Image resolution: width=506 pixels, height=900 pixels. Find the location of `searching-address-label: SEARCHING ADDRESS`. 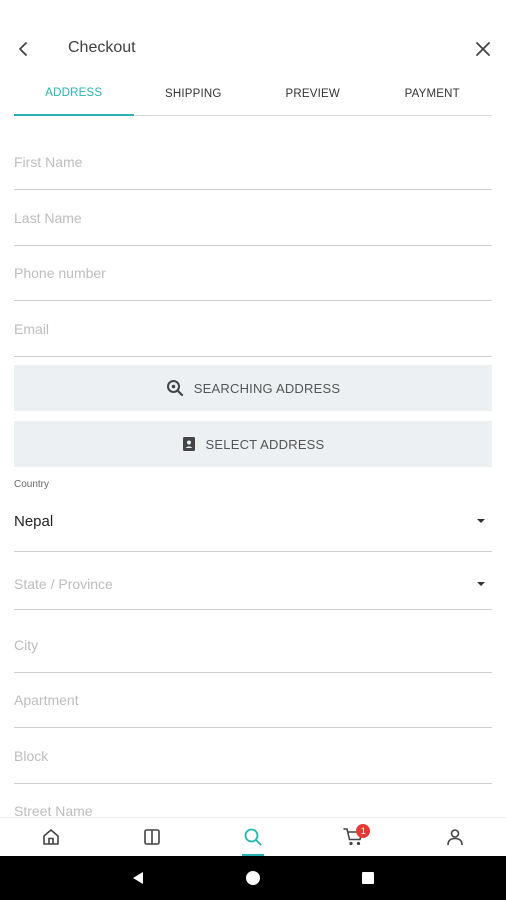

searching-address-label: SEARCHING ADDRESS is located at coordinates (267, 388).